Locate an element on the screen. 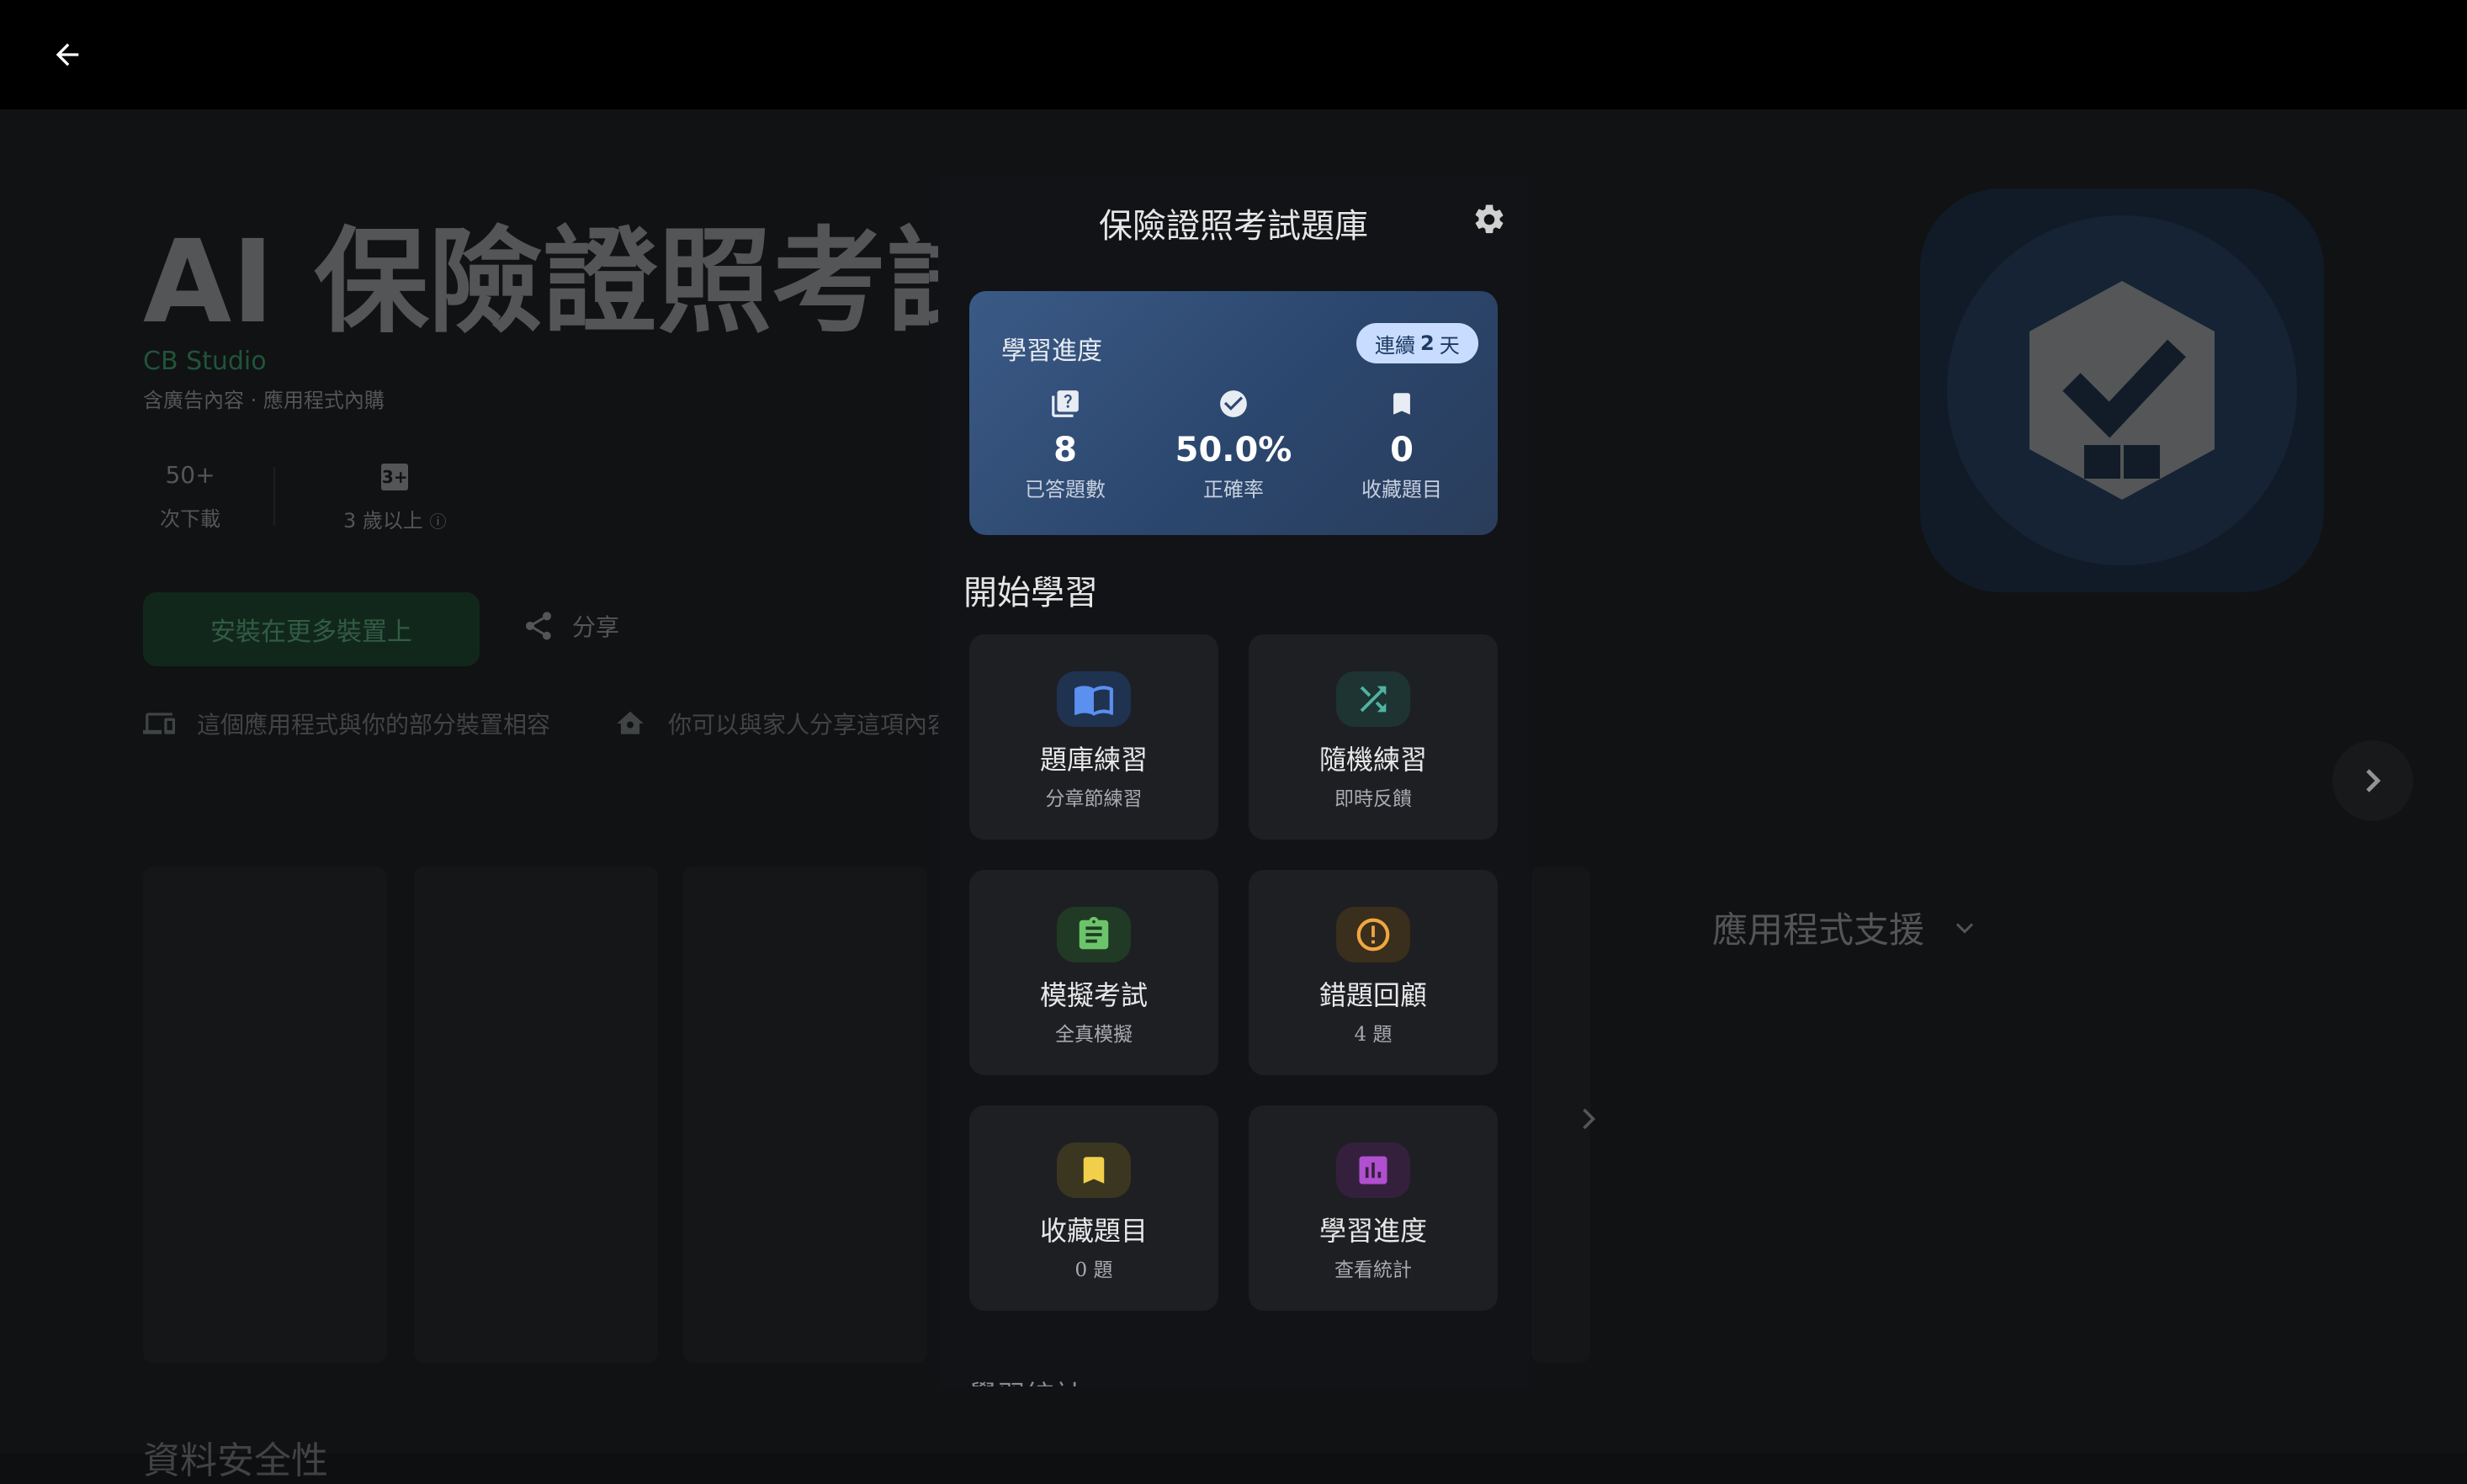 The image size is (2467, 1484). tile-subtitle: 全真模擬 is located at coordinates (1094, 1035).